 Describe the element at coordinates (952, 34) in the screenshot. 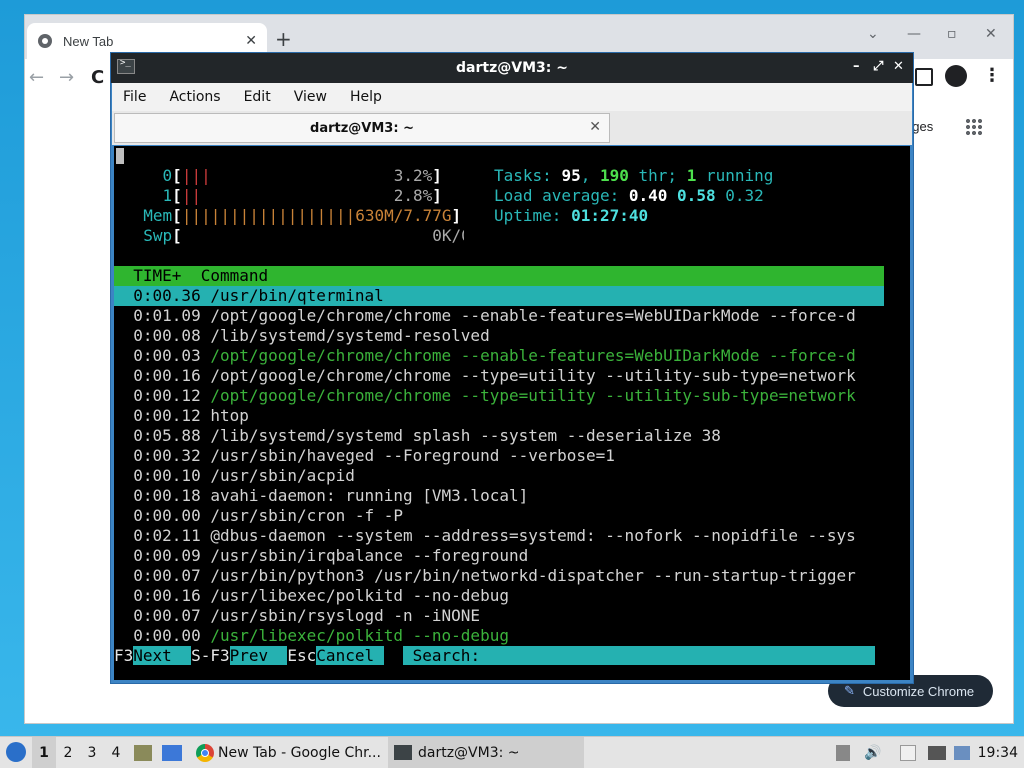

I see `maximize-icon: ▫` at that location.